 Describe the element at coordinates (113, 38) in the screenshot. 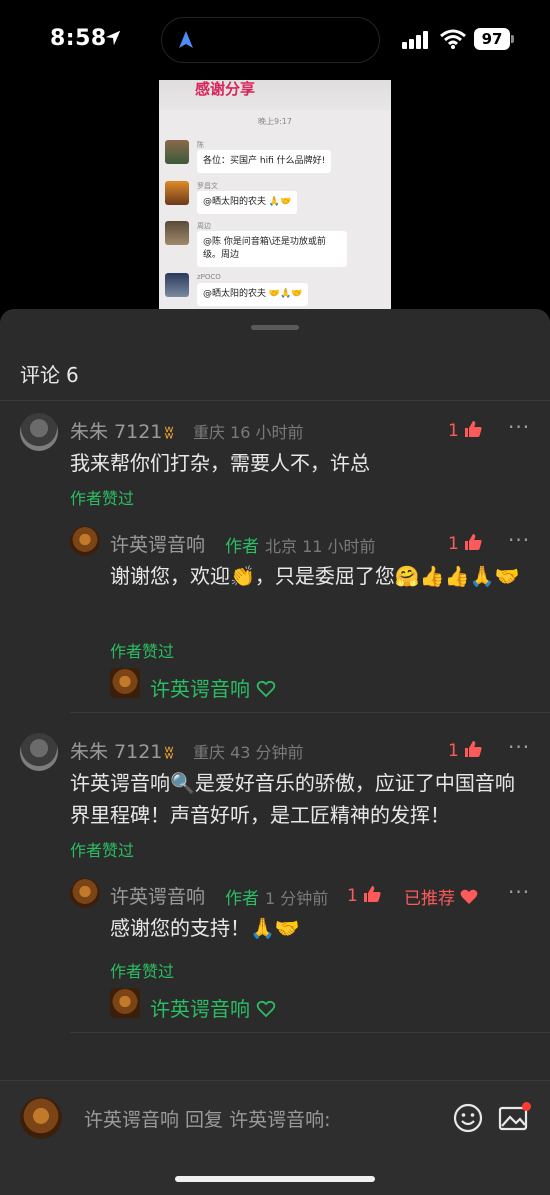

I see `location-arrow-icon` at that location.